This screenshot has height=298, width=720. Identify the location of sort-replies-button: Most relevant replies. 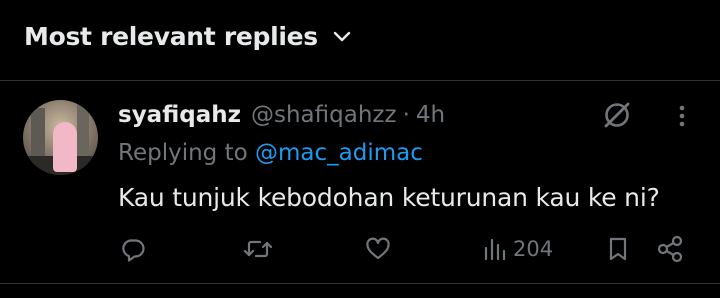
(188, 36).